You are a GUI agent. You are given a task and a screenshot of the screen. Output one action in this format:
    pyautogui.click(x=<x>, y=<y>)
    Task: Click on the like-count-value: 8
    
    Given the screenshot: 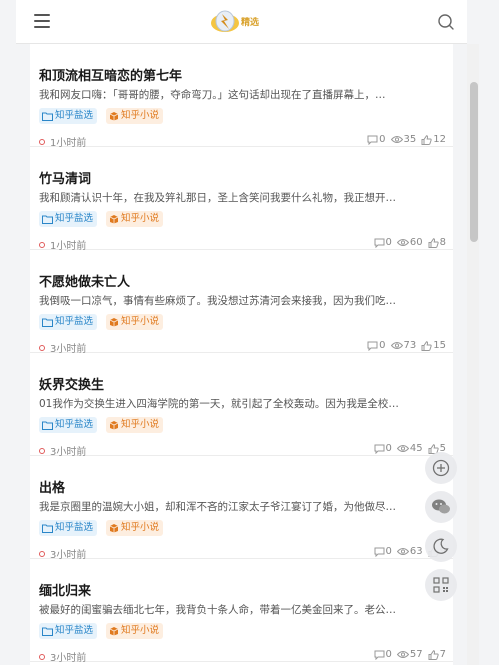 What is the action you would take?
    pyautogui.click(x=442, y=242)
    